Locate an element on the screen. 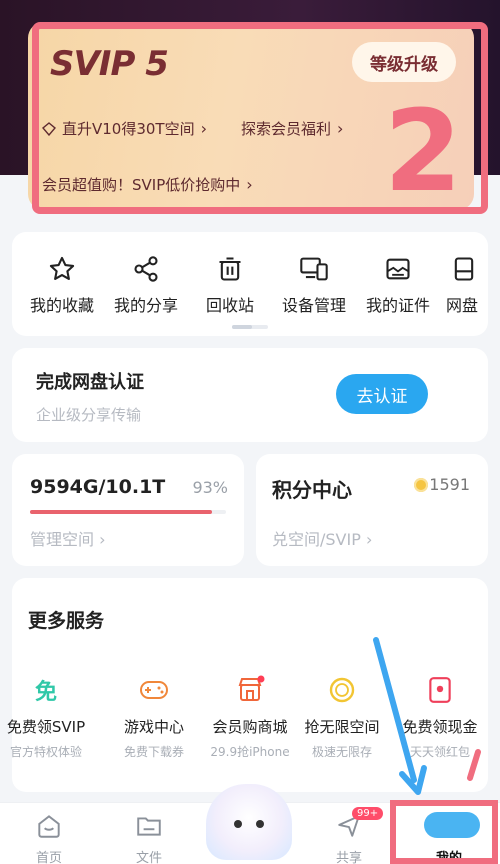  service-sub: 免费下载券 is located at coordinates (153, 752).